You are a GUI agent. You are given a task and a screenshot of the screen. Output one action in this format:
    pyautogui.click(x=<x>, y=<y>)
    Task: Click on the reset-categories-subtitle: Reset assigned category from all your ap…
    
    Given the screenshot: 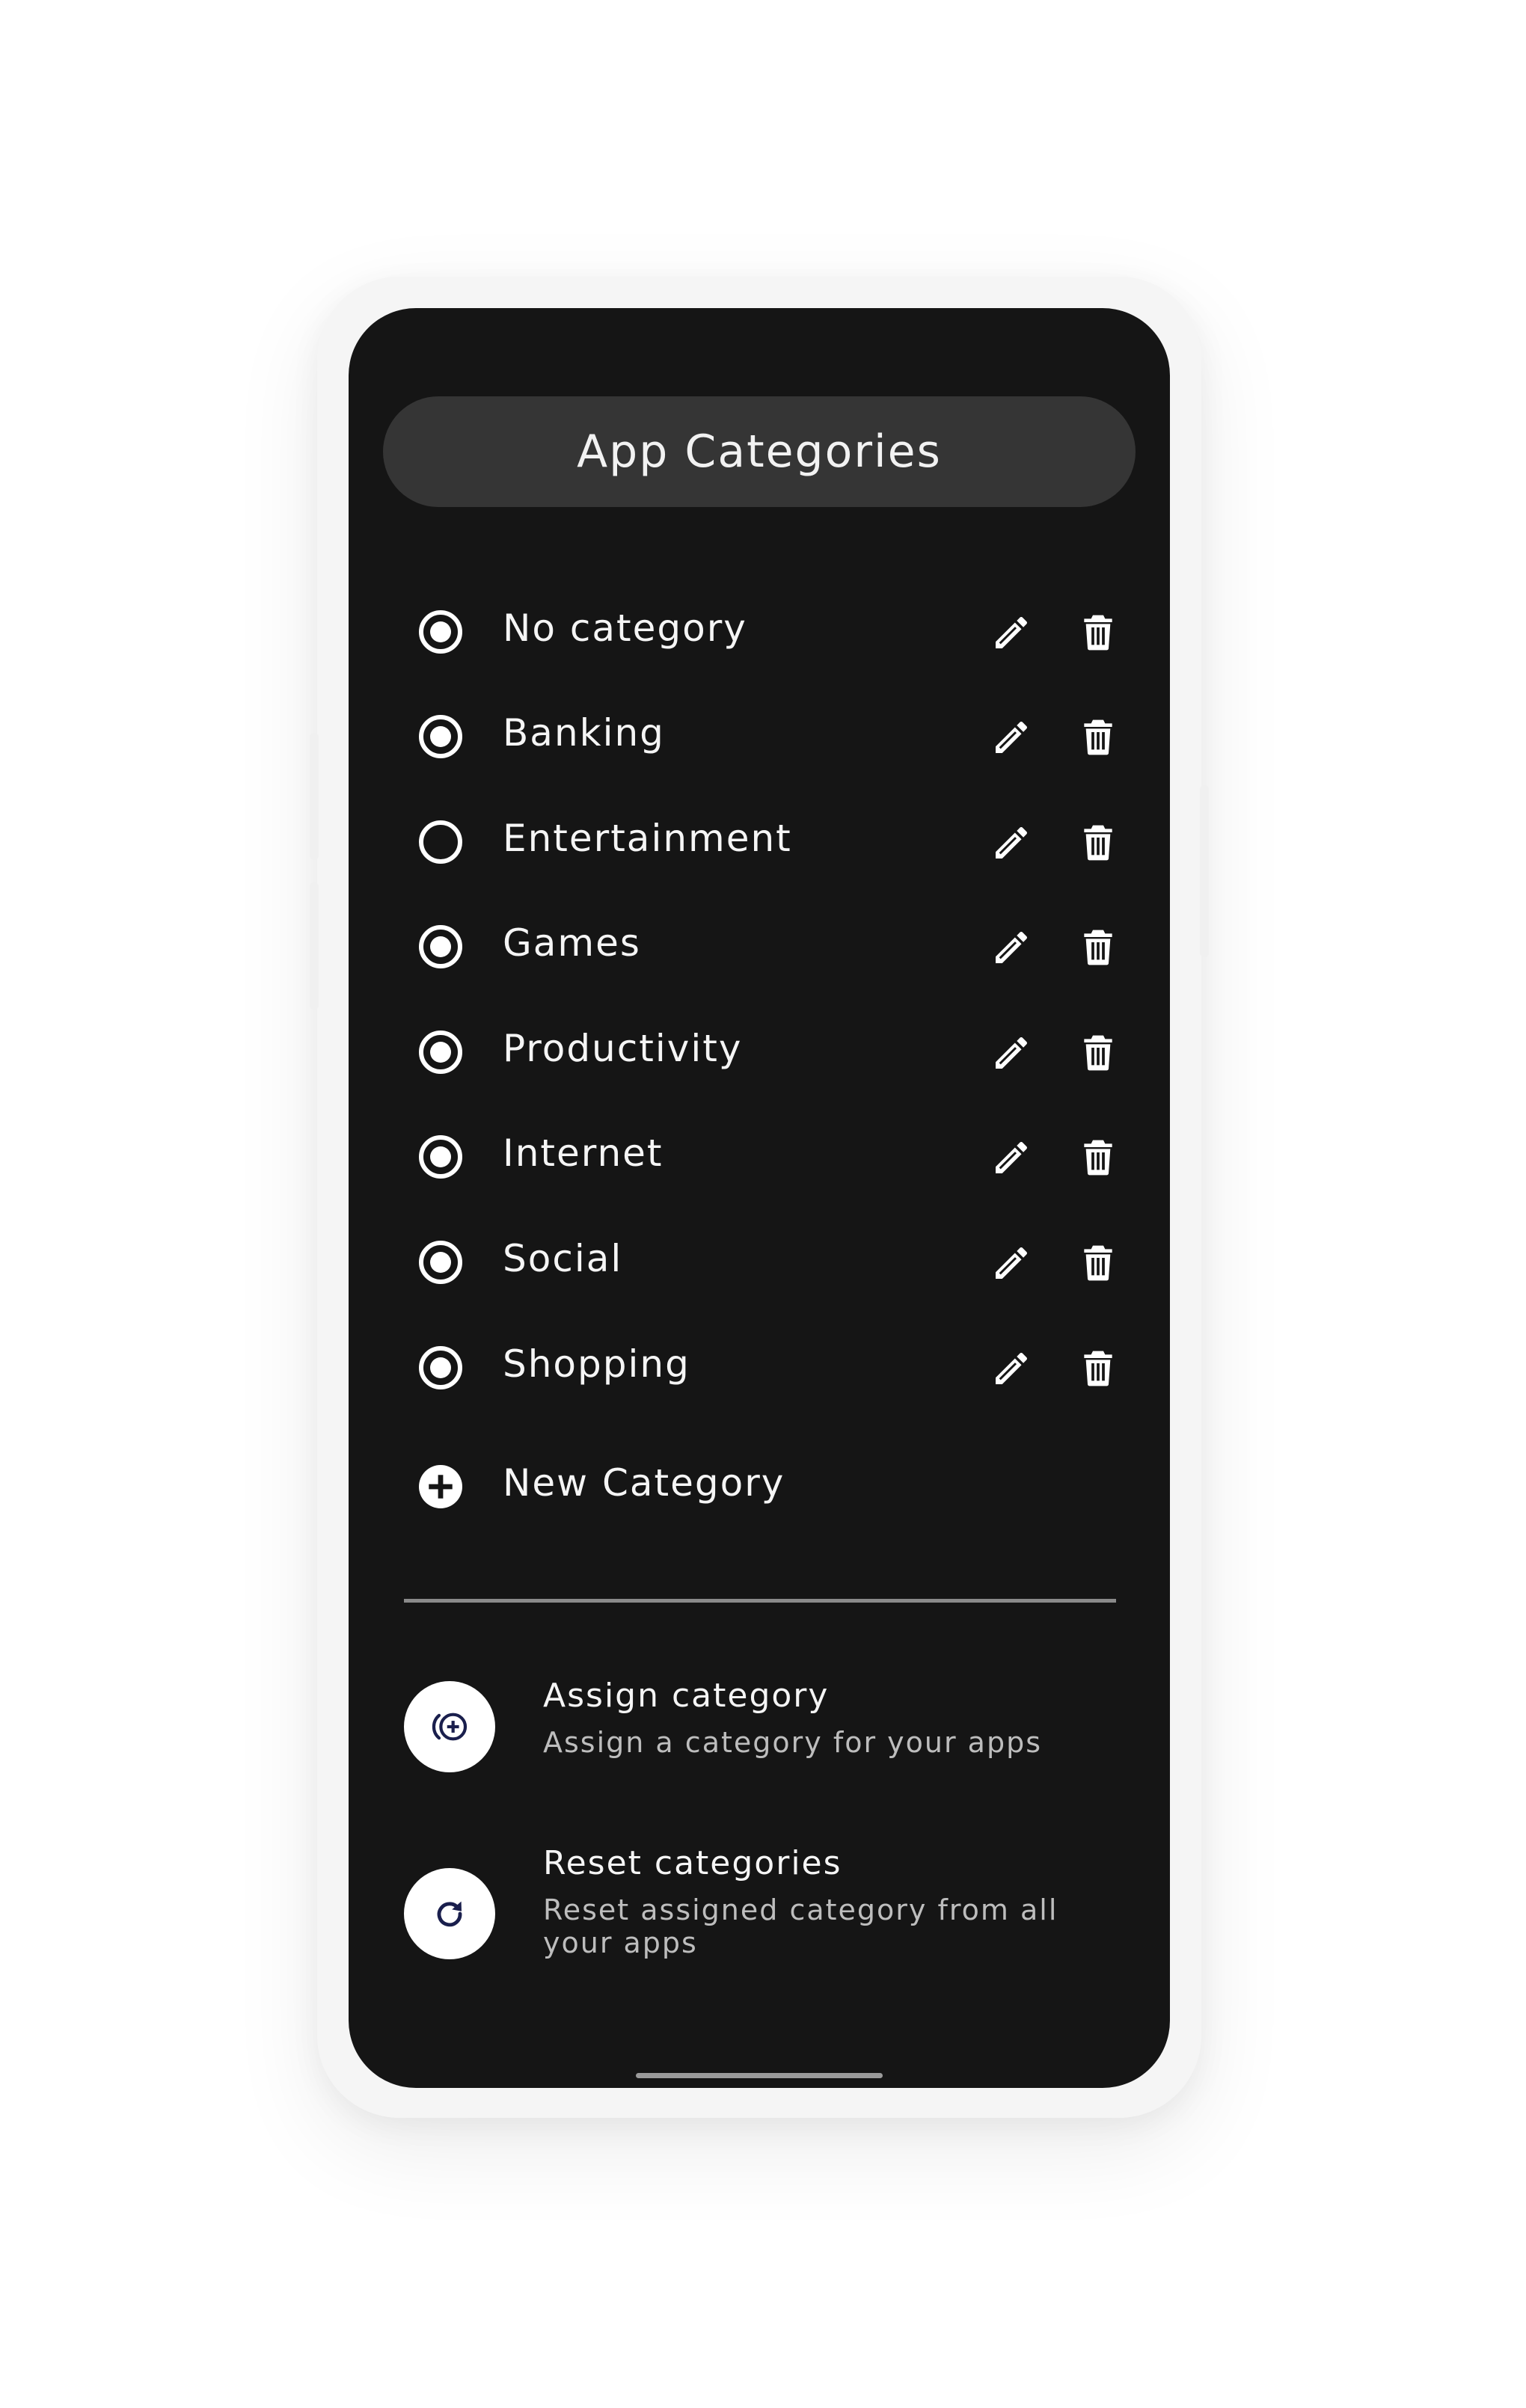 What is the action you would take?
    pyautogui.click(x=800, y=1926)
    